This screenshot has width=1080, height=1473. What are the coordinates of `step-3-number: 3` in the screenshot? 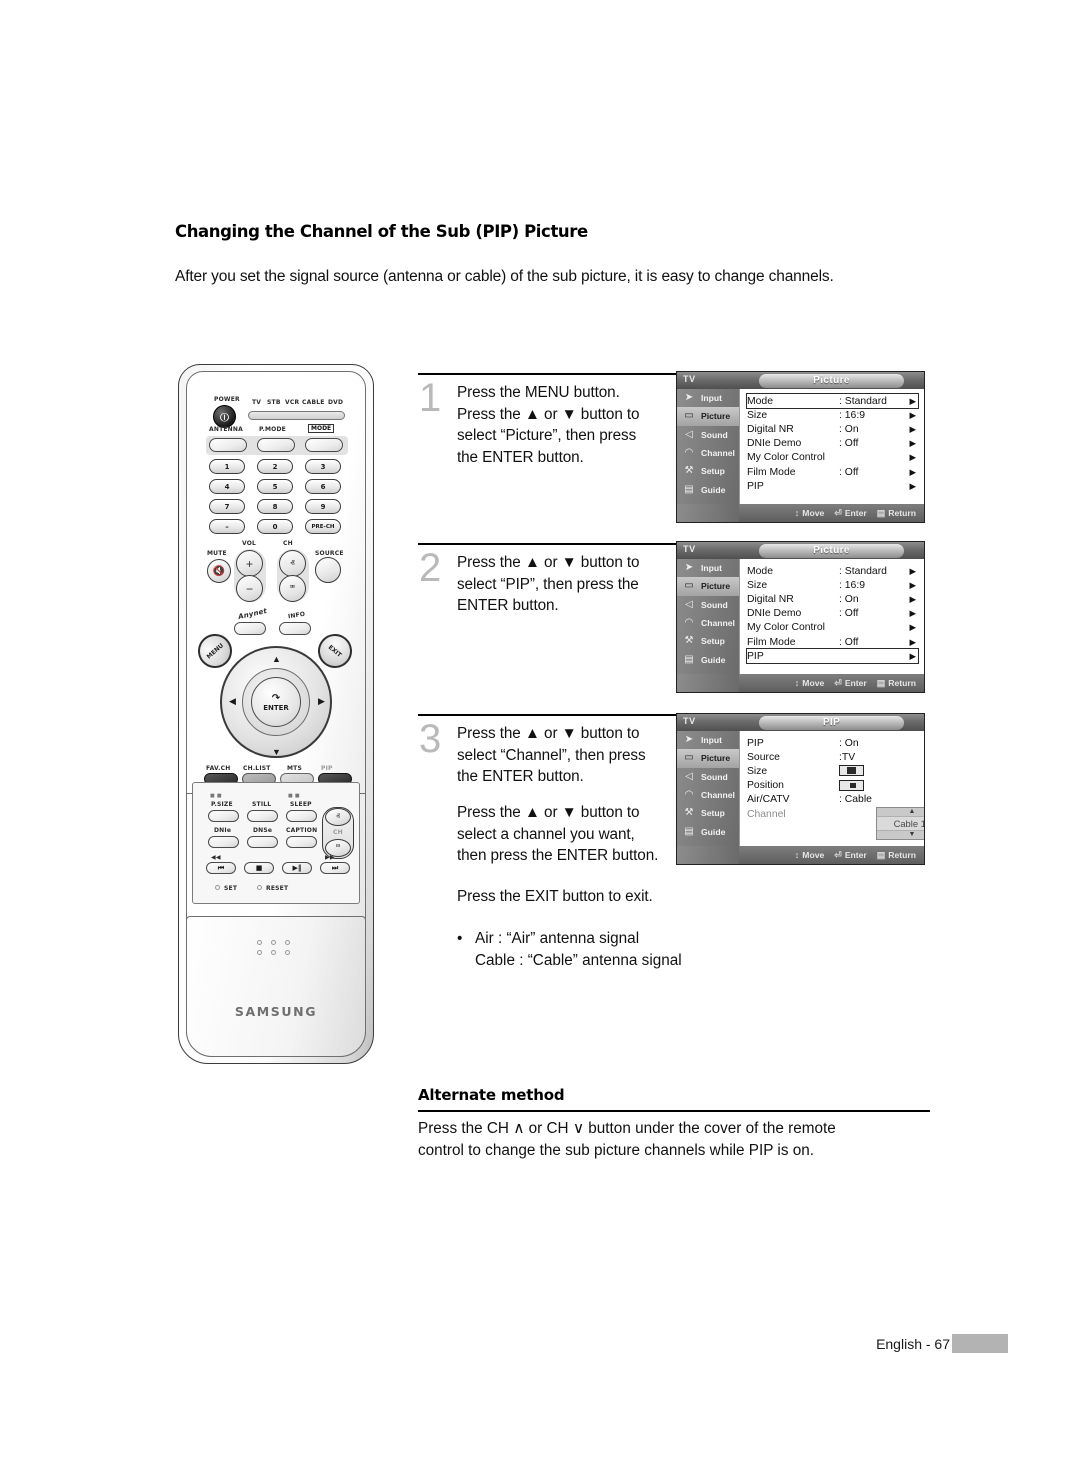 It's located at (430, 739).